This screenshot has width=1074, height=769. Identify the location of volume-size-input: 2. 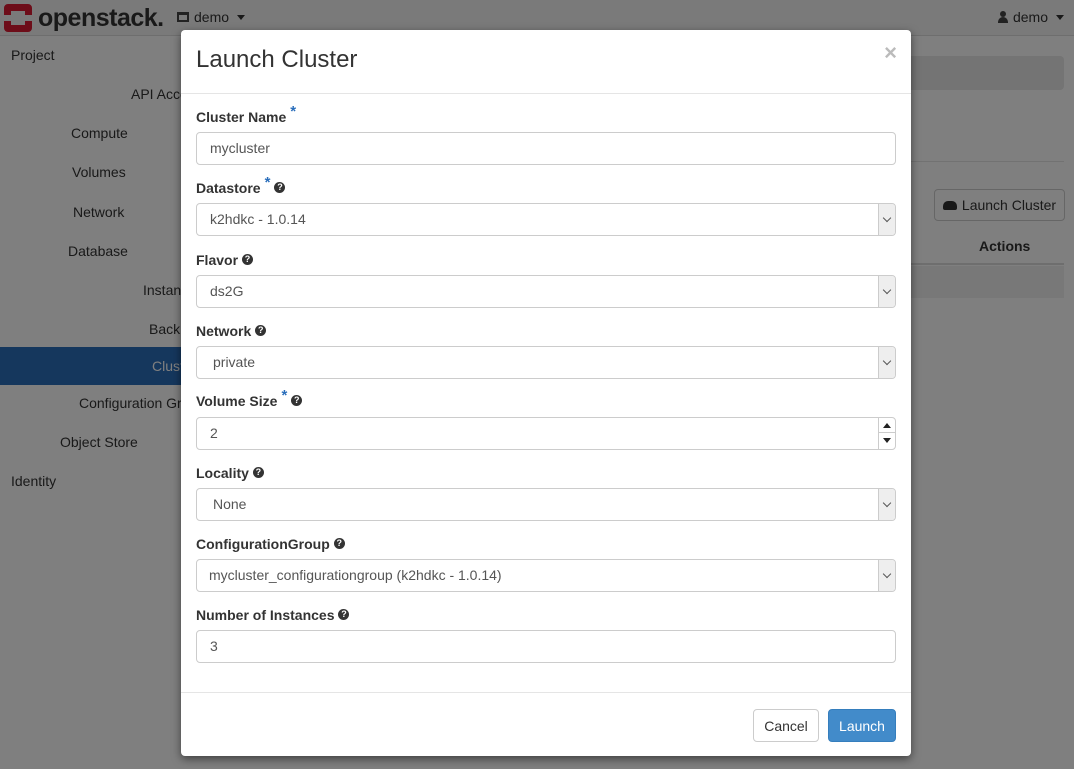
(546, 433).